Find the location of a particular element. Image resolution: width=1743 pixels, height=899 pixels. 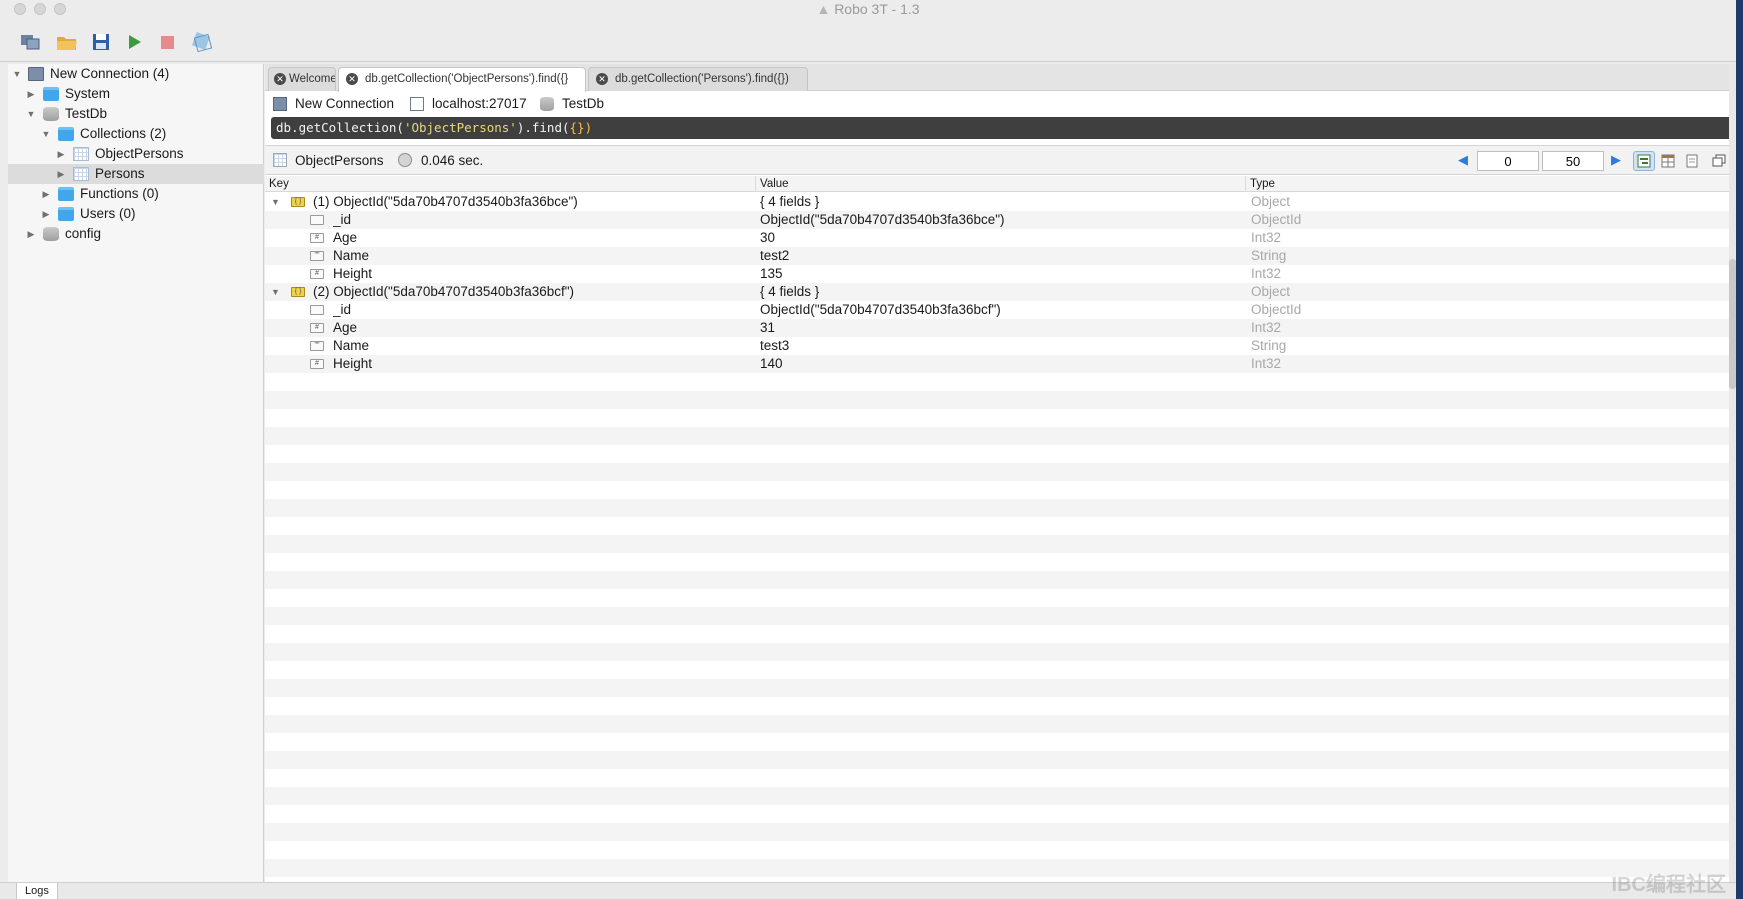

connect-icon is located at coordinates (30, 42).